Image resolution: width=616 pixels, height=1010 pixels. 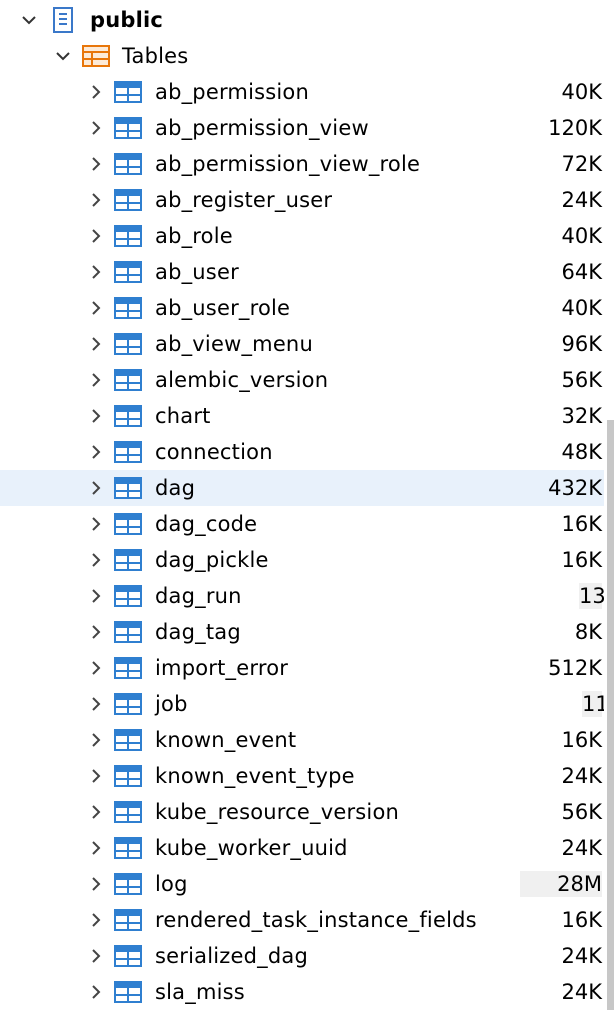 I want to click on table-name: dag_tag, so click(x=198, y=632).